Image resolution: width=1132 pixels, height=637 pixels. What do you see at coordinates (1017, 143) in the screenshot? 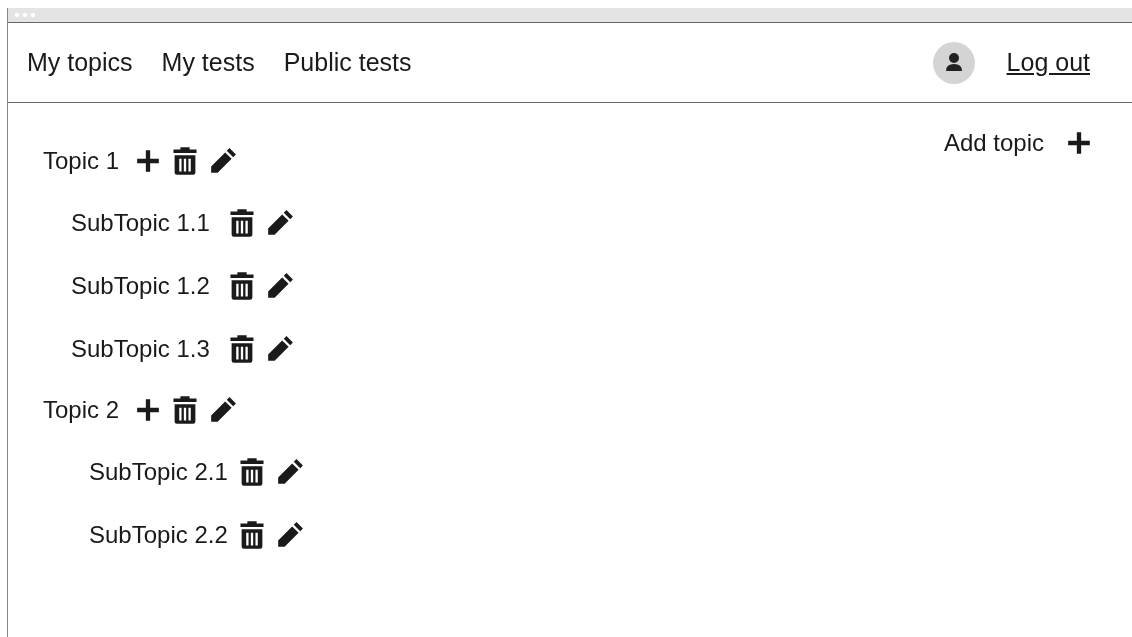
I see `add-topic-button: Add topic` at bounding box center [1017, 143].